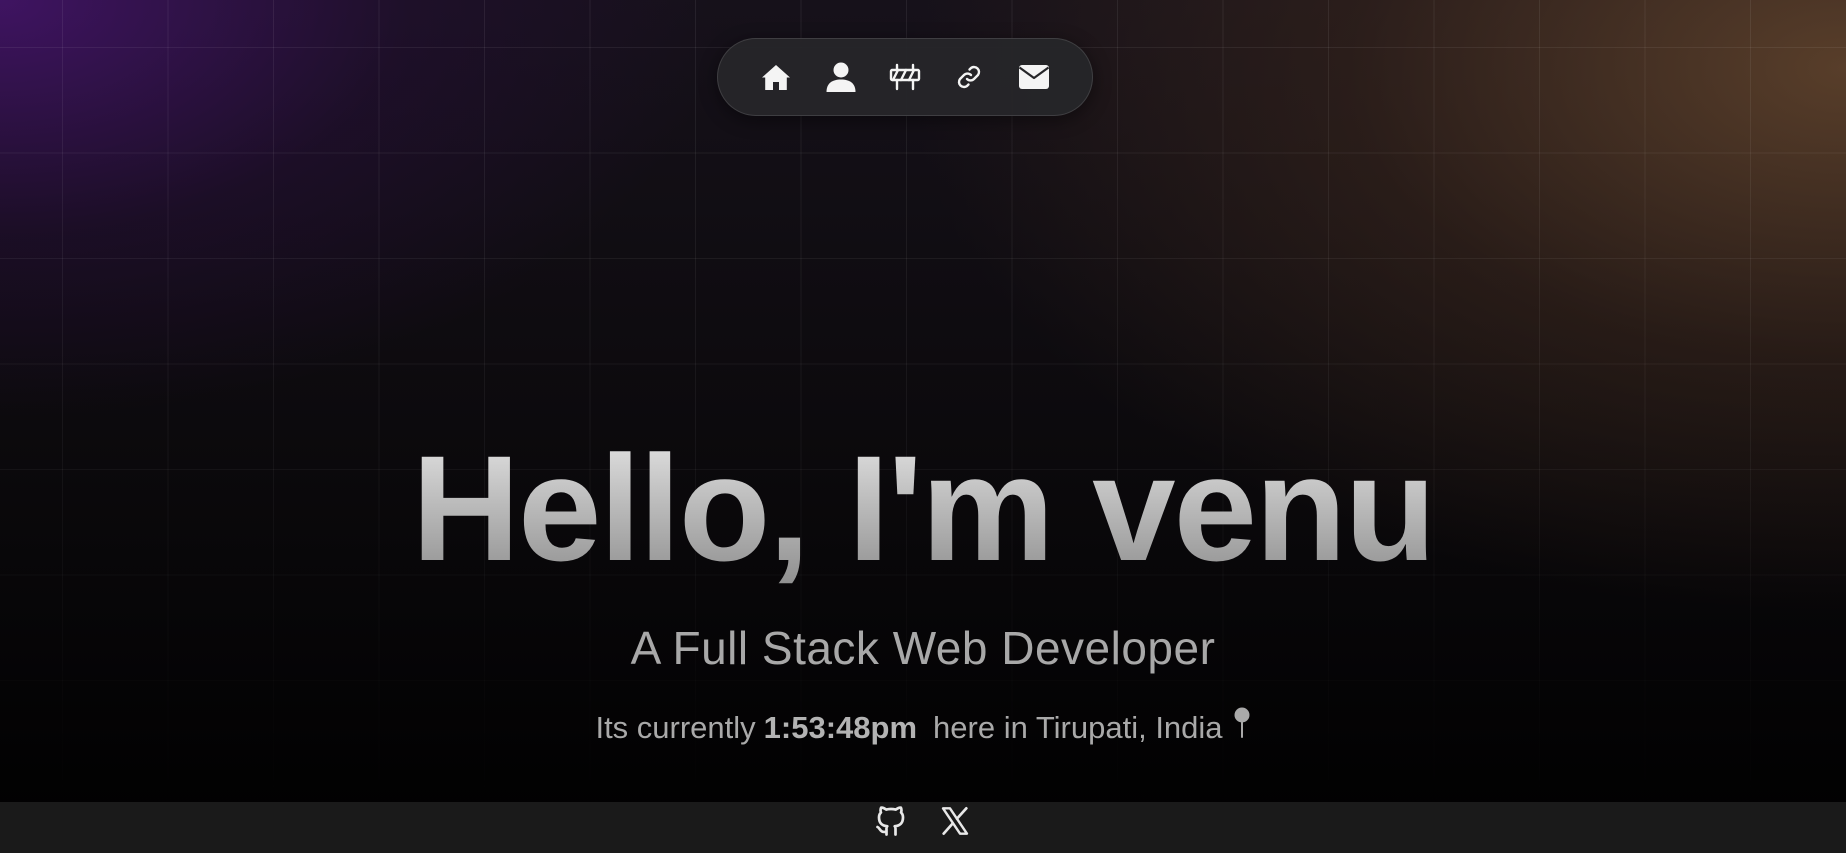 The image size is (1846, 853). I want to click on link-icon, so click(969, 77).